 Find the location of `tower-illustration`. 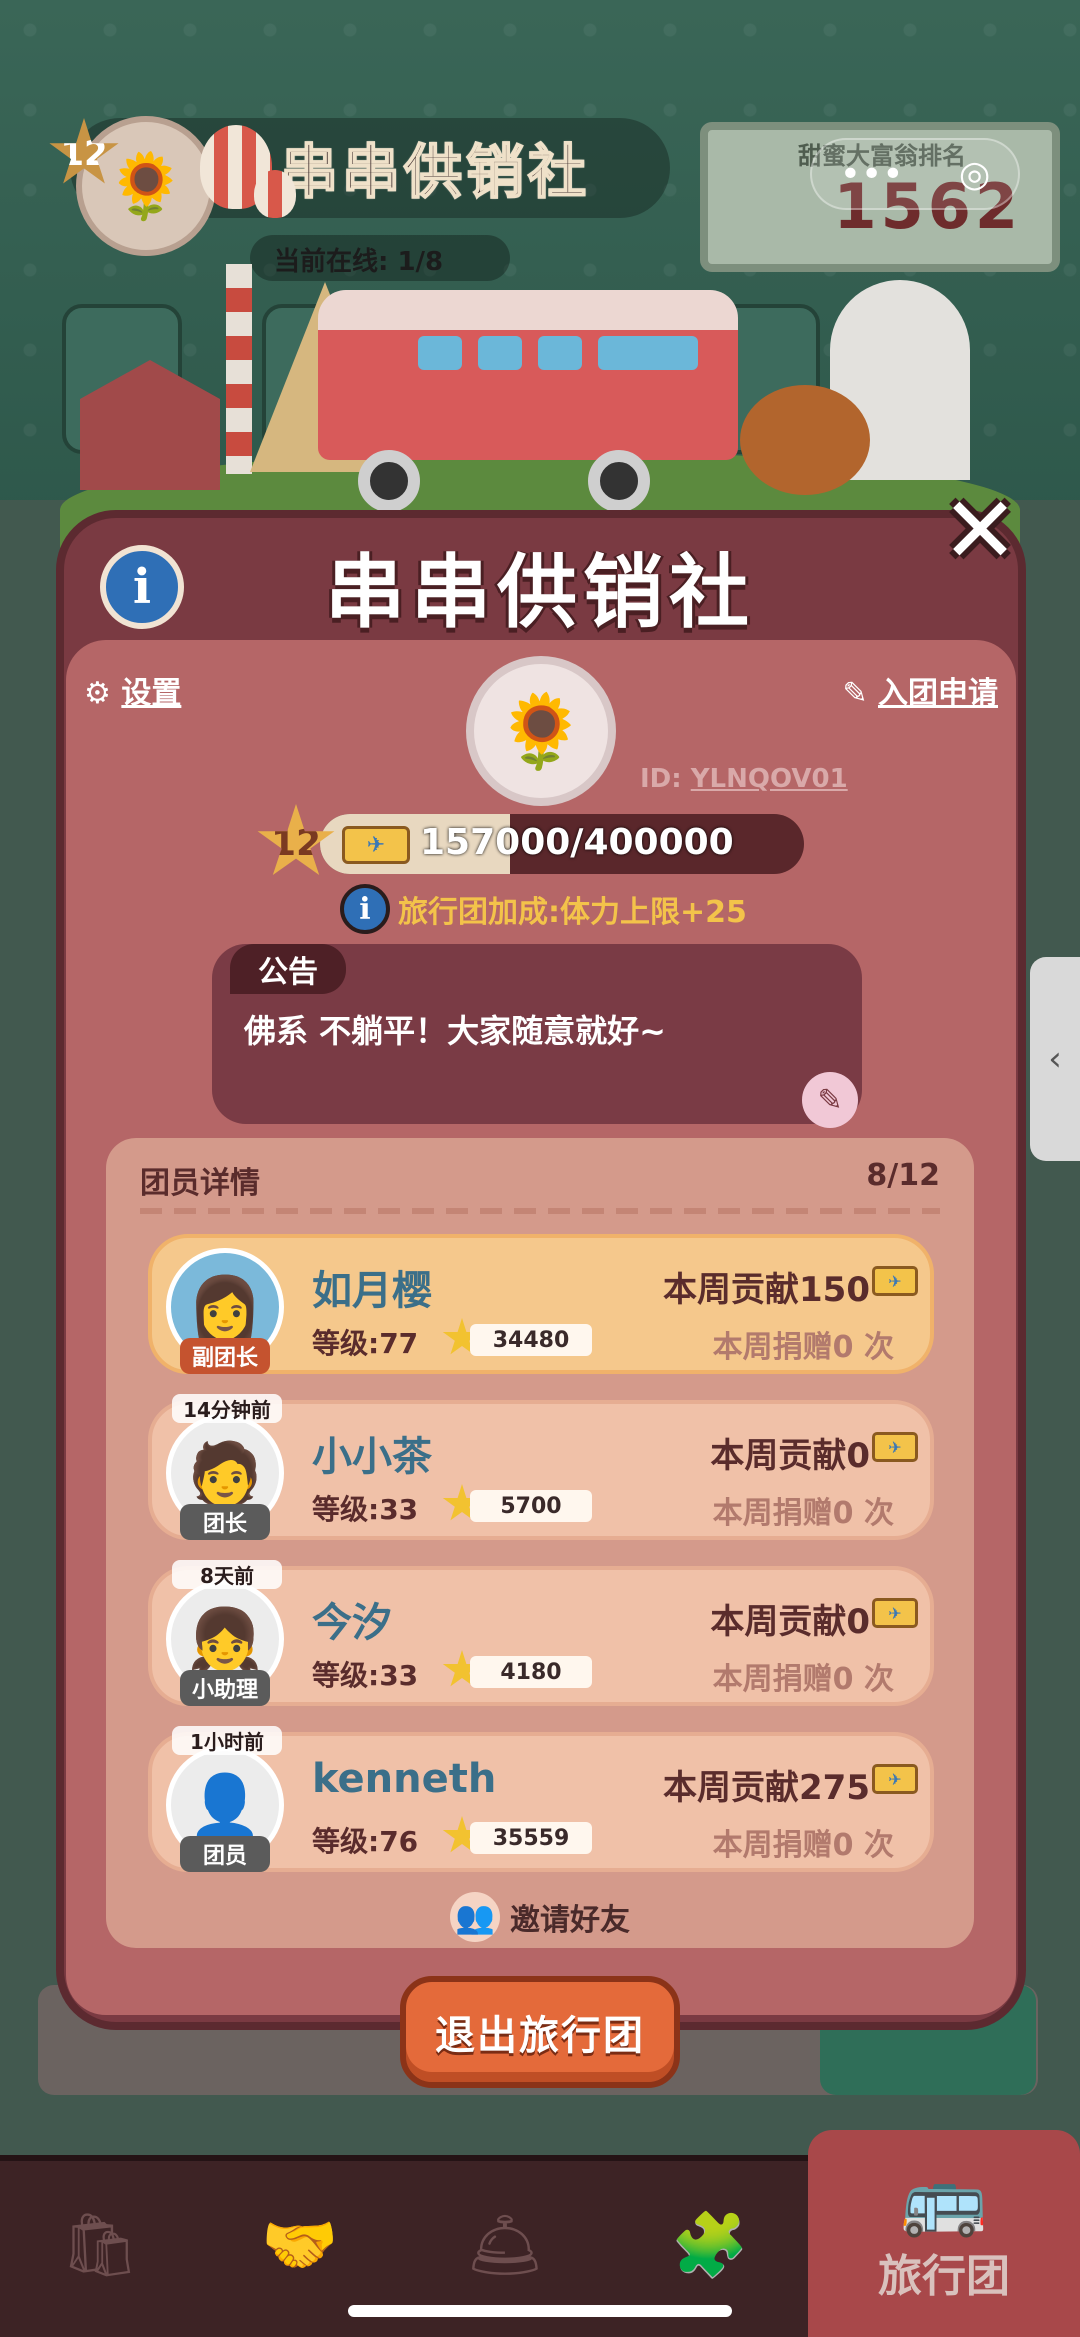

tower-illustration is located at coordinates (239, 369).